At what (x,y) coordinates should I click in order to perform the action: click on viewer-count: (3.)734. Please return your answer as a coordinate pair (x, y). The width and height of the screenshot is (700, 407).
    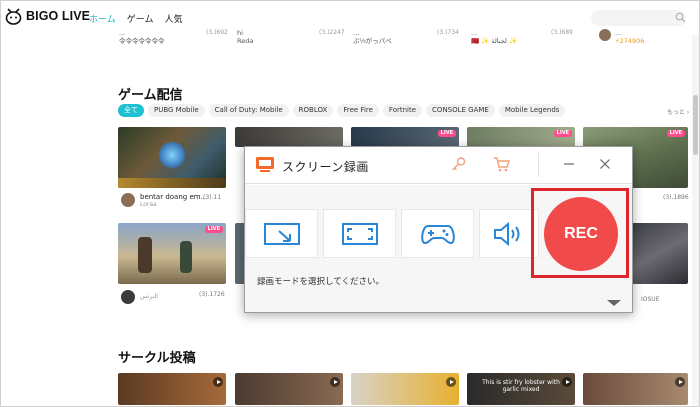
    Looking at the image, I should click on (448, 32).